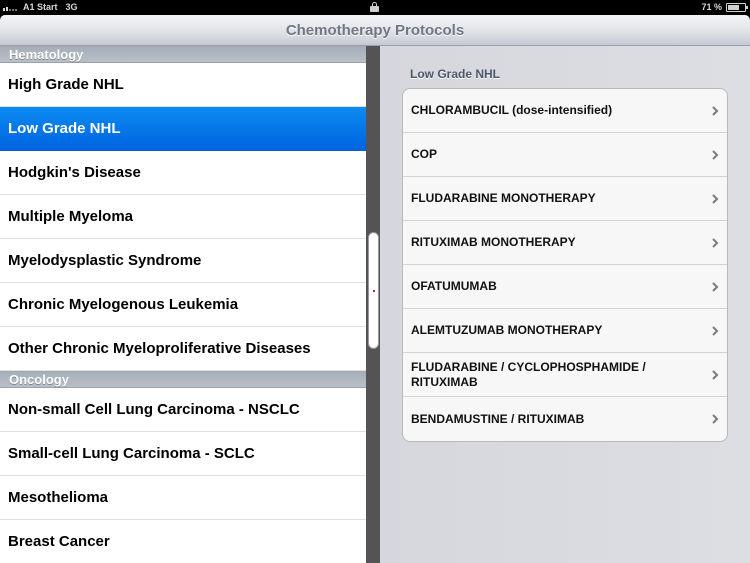 Image resolution: width=750 pixels, height=563 pixels. I want to click on list-item-label: Mesothelioma, so click(58, 497).